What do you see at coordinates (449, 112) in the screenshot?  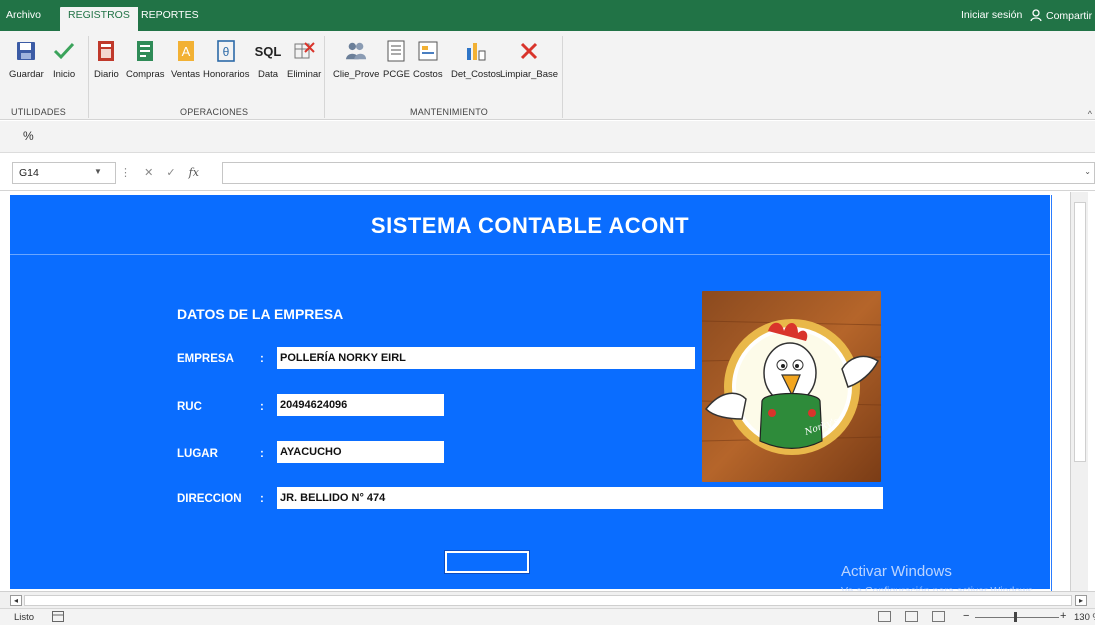 I see `group-label-mantenimiento: MANTENIMIENTO` at bounding box center [449, 112].